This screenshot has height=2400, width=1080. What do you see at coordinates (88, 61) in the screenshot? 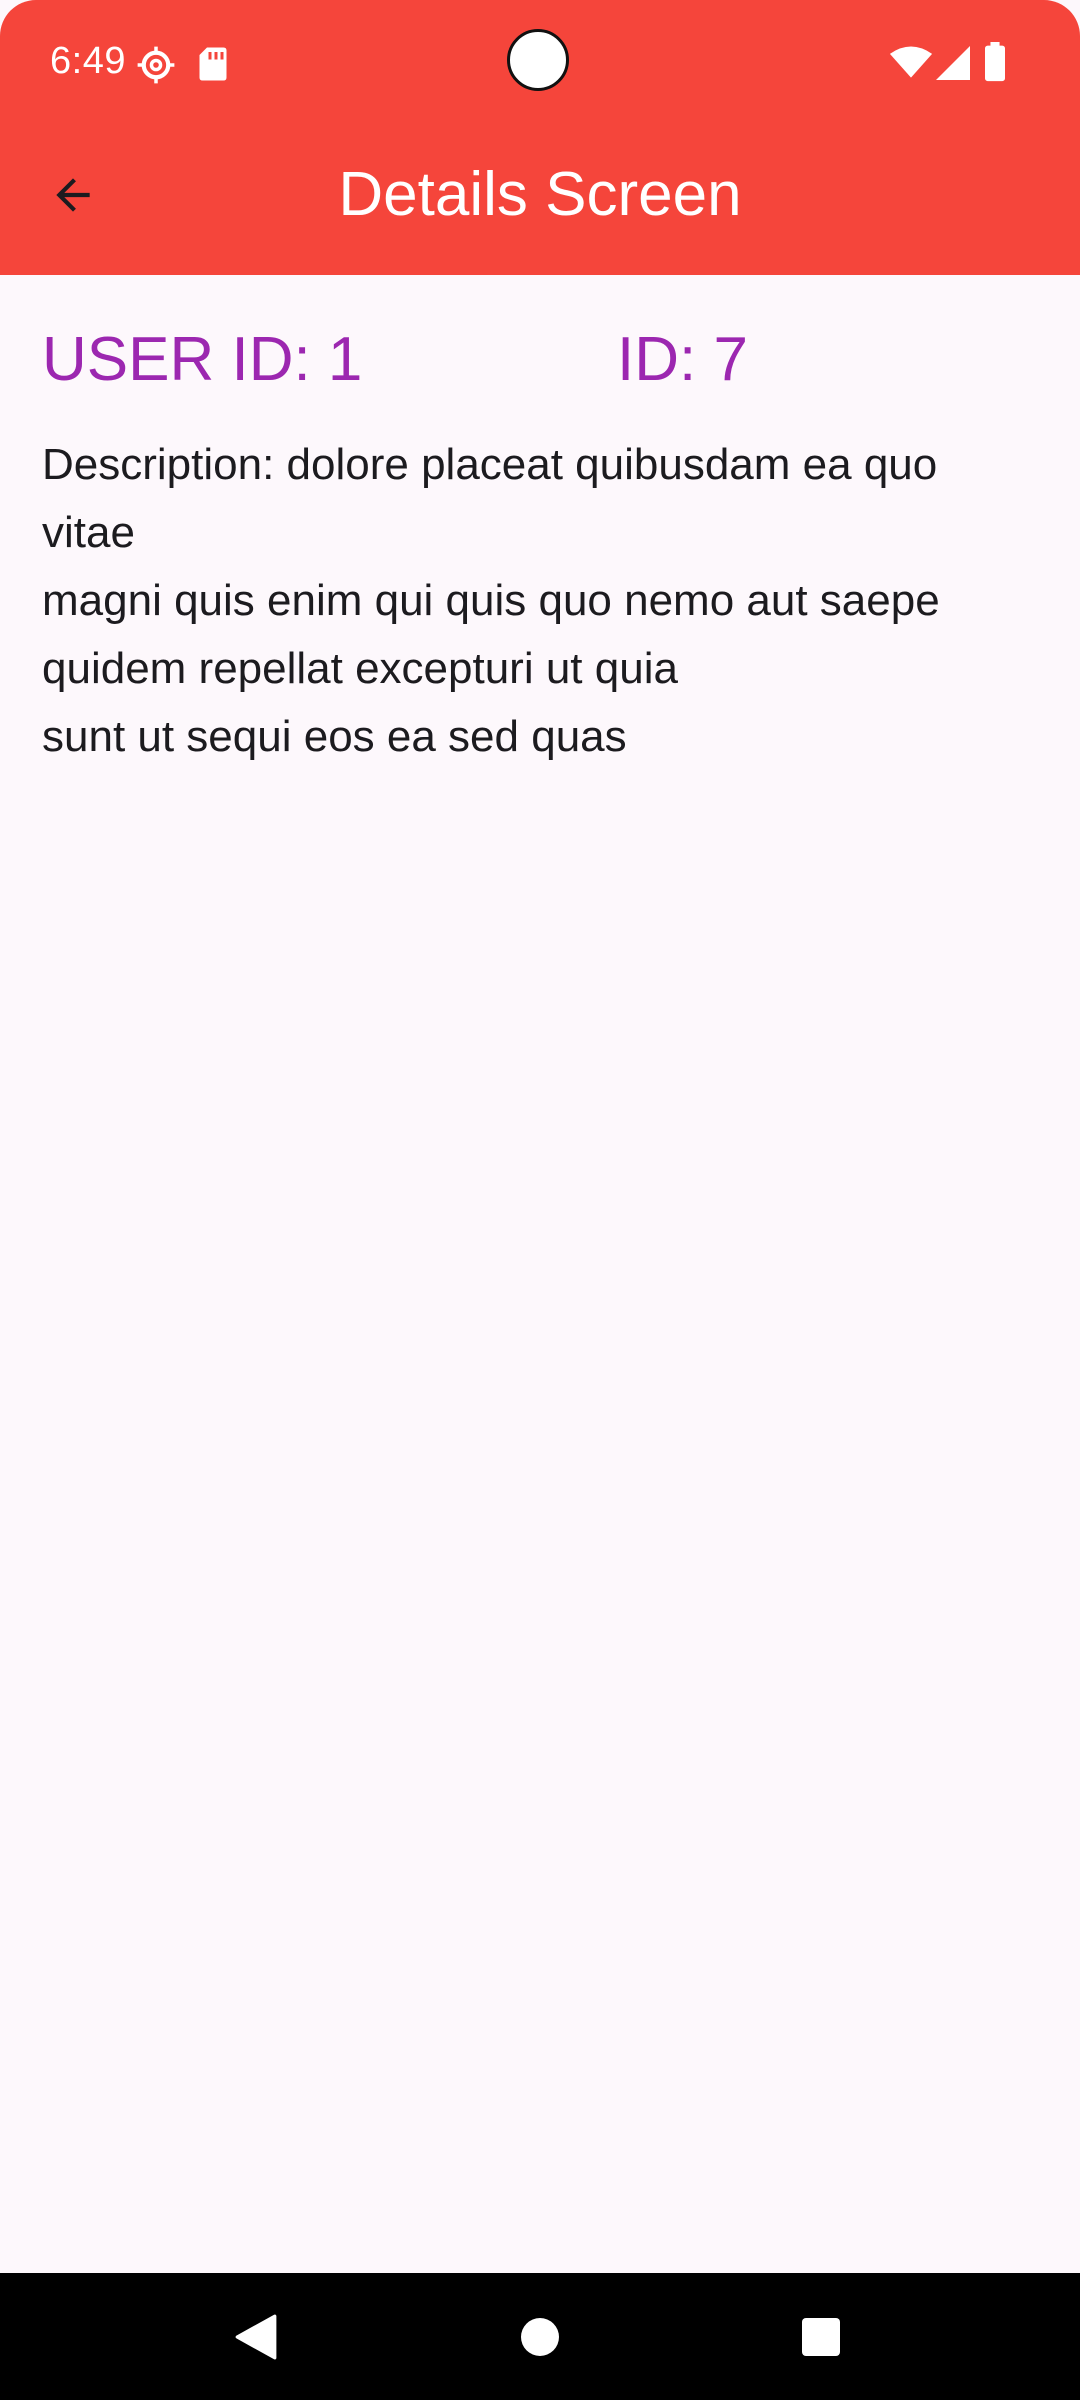
I see `status-time: 6:49` at bounding box center [88, 61].